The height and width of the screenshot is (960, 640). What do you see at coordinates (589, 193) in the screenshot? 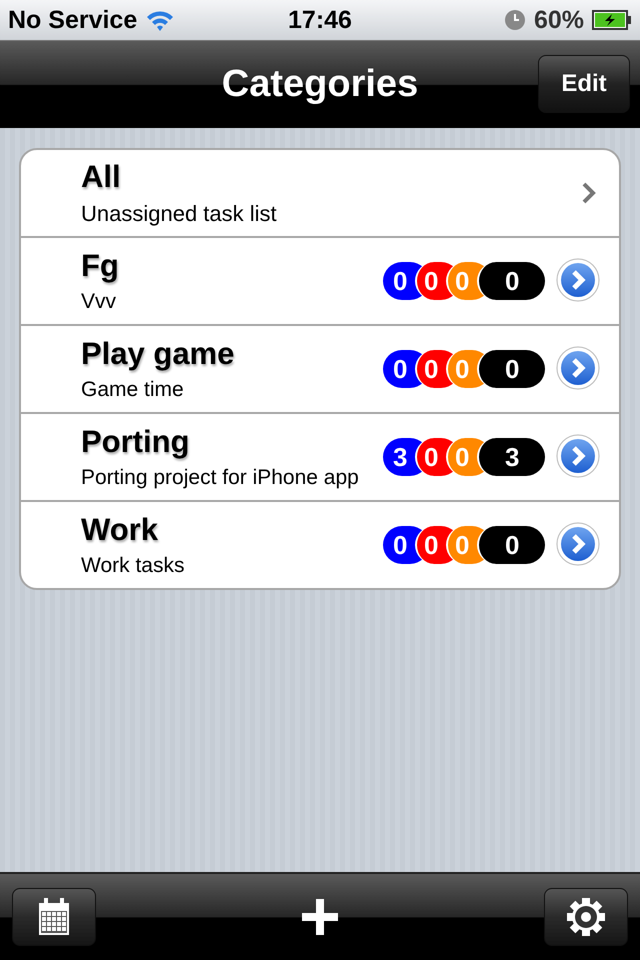
I see `chevron-icon` at bounding box center [589, 193].